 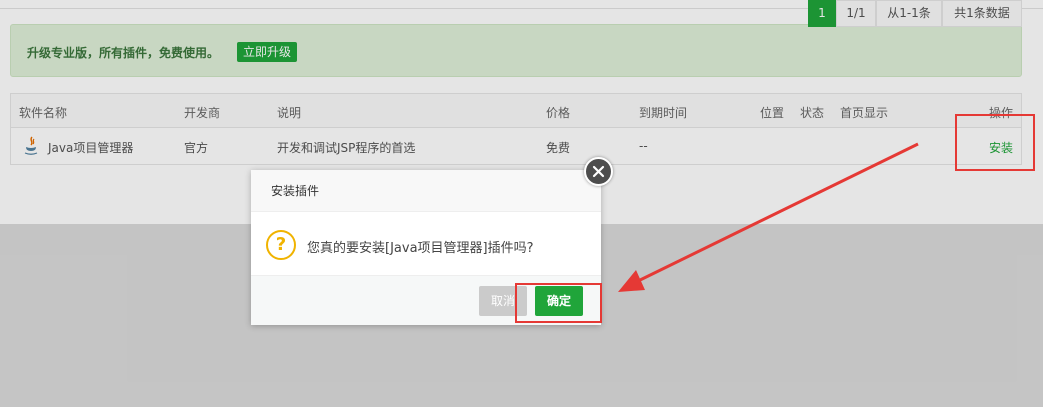 What do you see at coordinates (426, 191) in the screenshot?
I see `dialog-title: 安装插件` at bounding box center [426, 191].